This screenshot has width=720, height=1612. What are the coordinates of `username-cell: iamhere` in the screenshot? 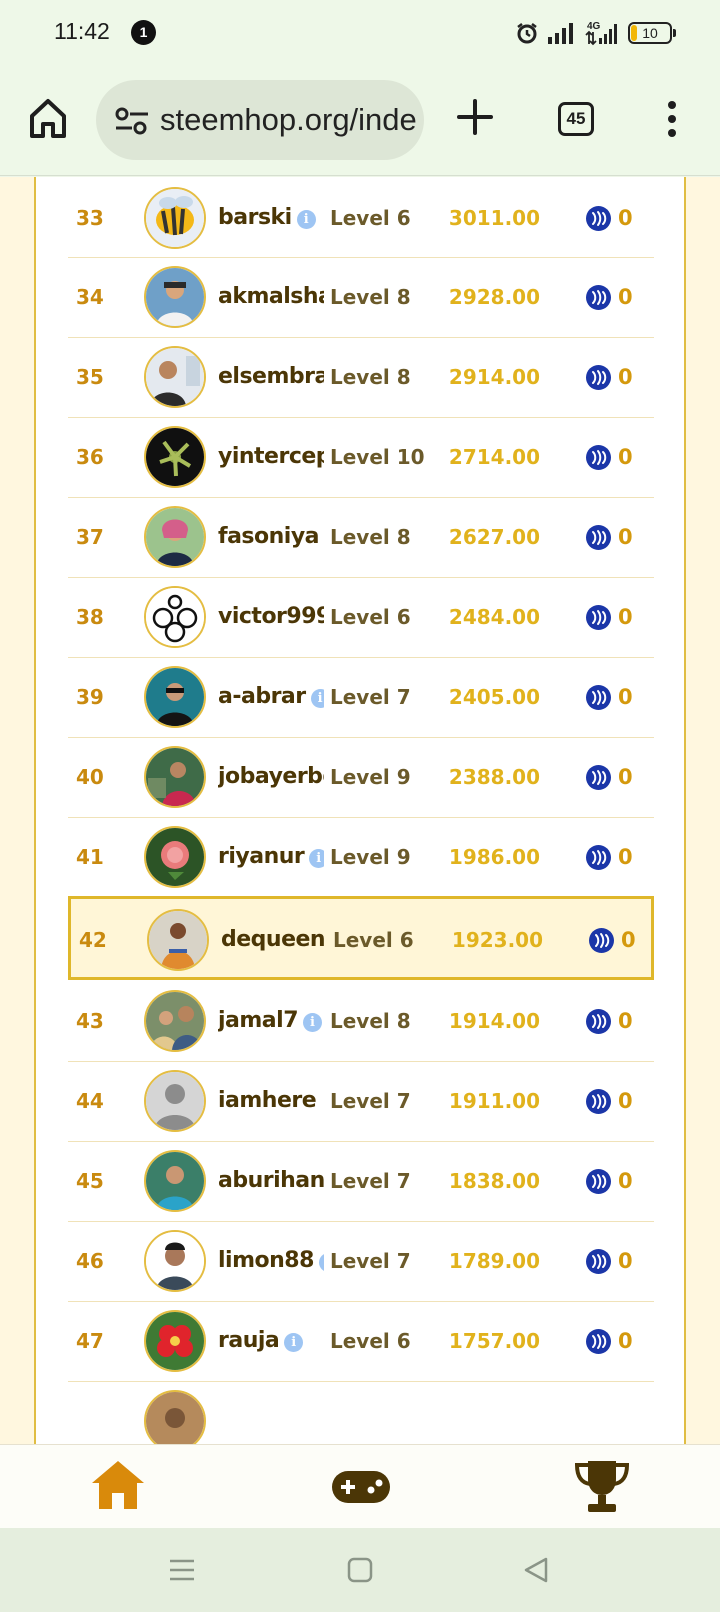 It's located at (271, 1101).